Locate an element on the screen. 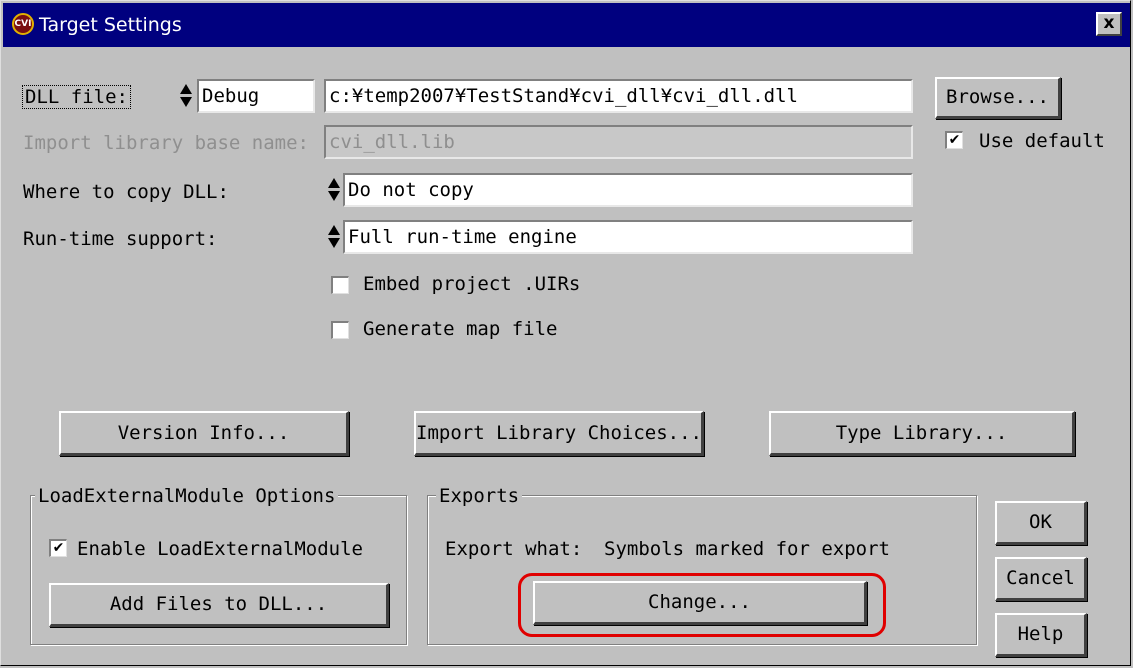 The height and width of the screenshot is (668, 1133). export-what-value: Symbols marked for export is located at coordinates (747, 549).